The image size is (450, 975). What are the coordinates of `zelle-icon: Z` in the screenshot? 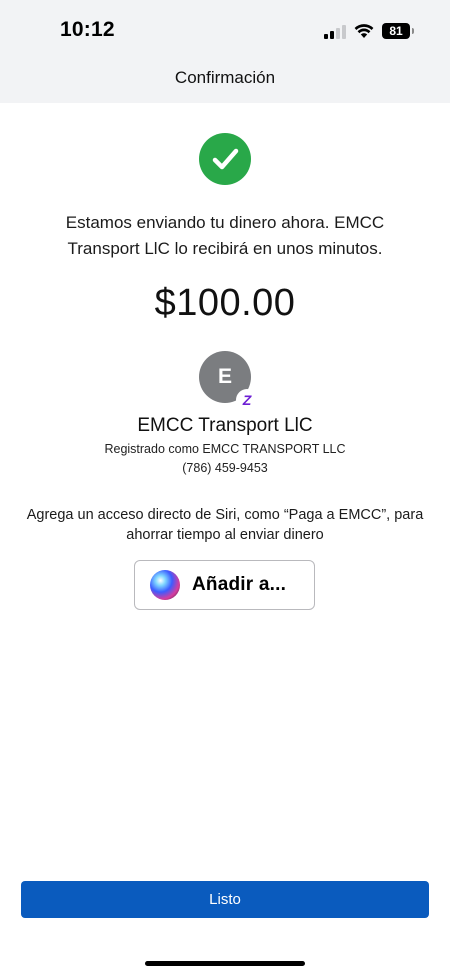 It's located at (247, 400).